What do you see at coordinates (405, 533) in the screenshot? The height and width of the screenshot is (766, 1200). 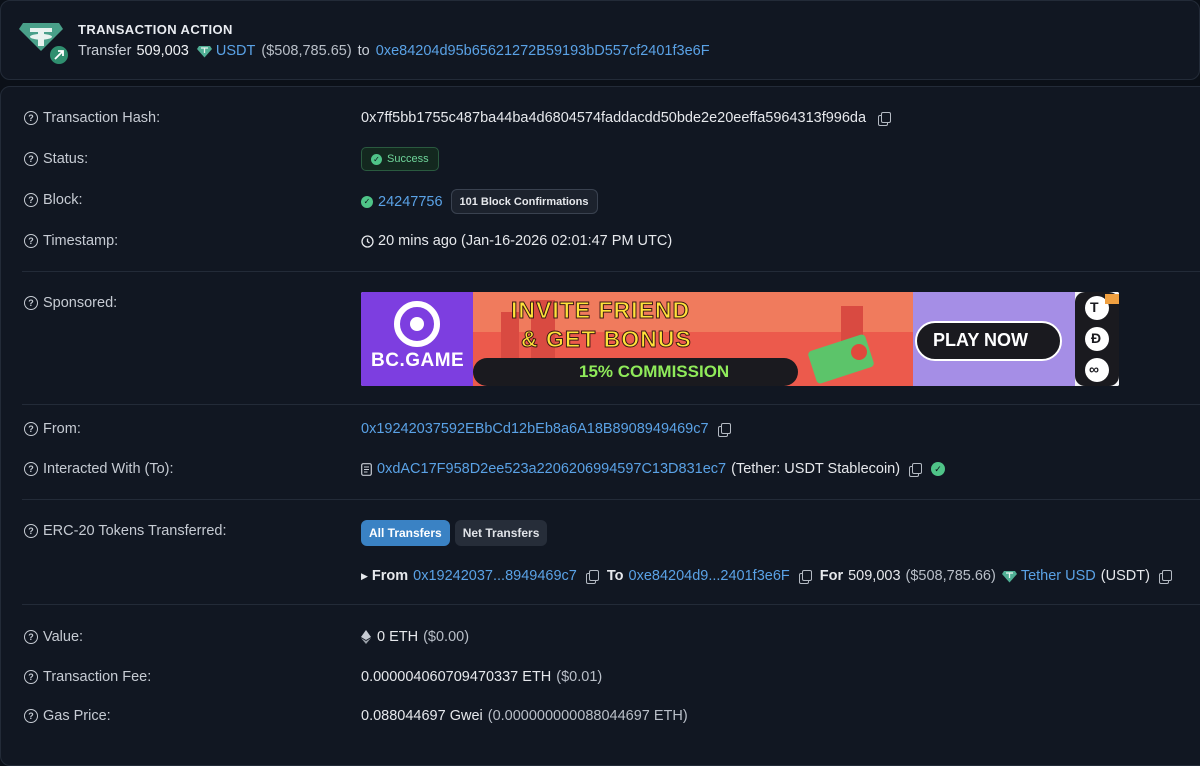 I see `tab-all-transfers: All Transfers` at bounding box center [405, 533].